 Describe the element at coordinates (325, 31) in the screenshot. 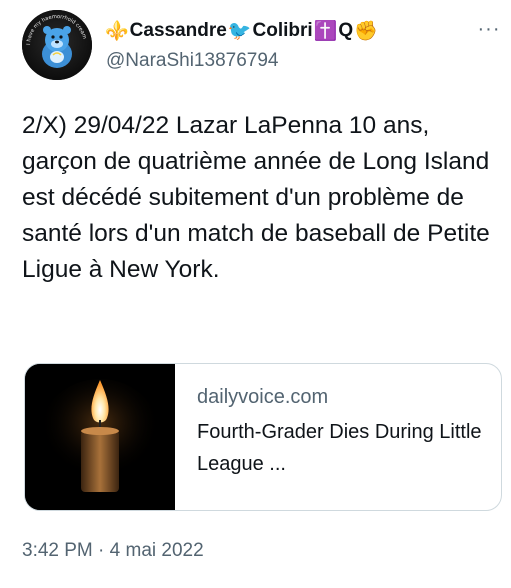

I see `cross-icon: ✝️` at that location.